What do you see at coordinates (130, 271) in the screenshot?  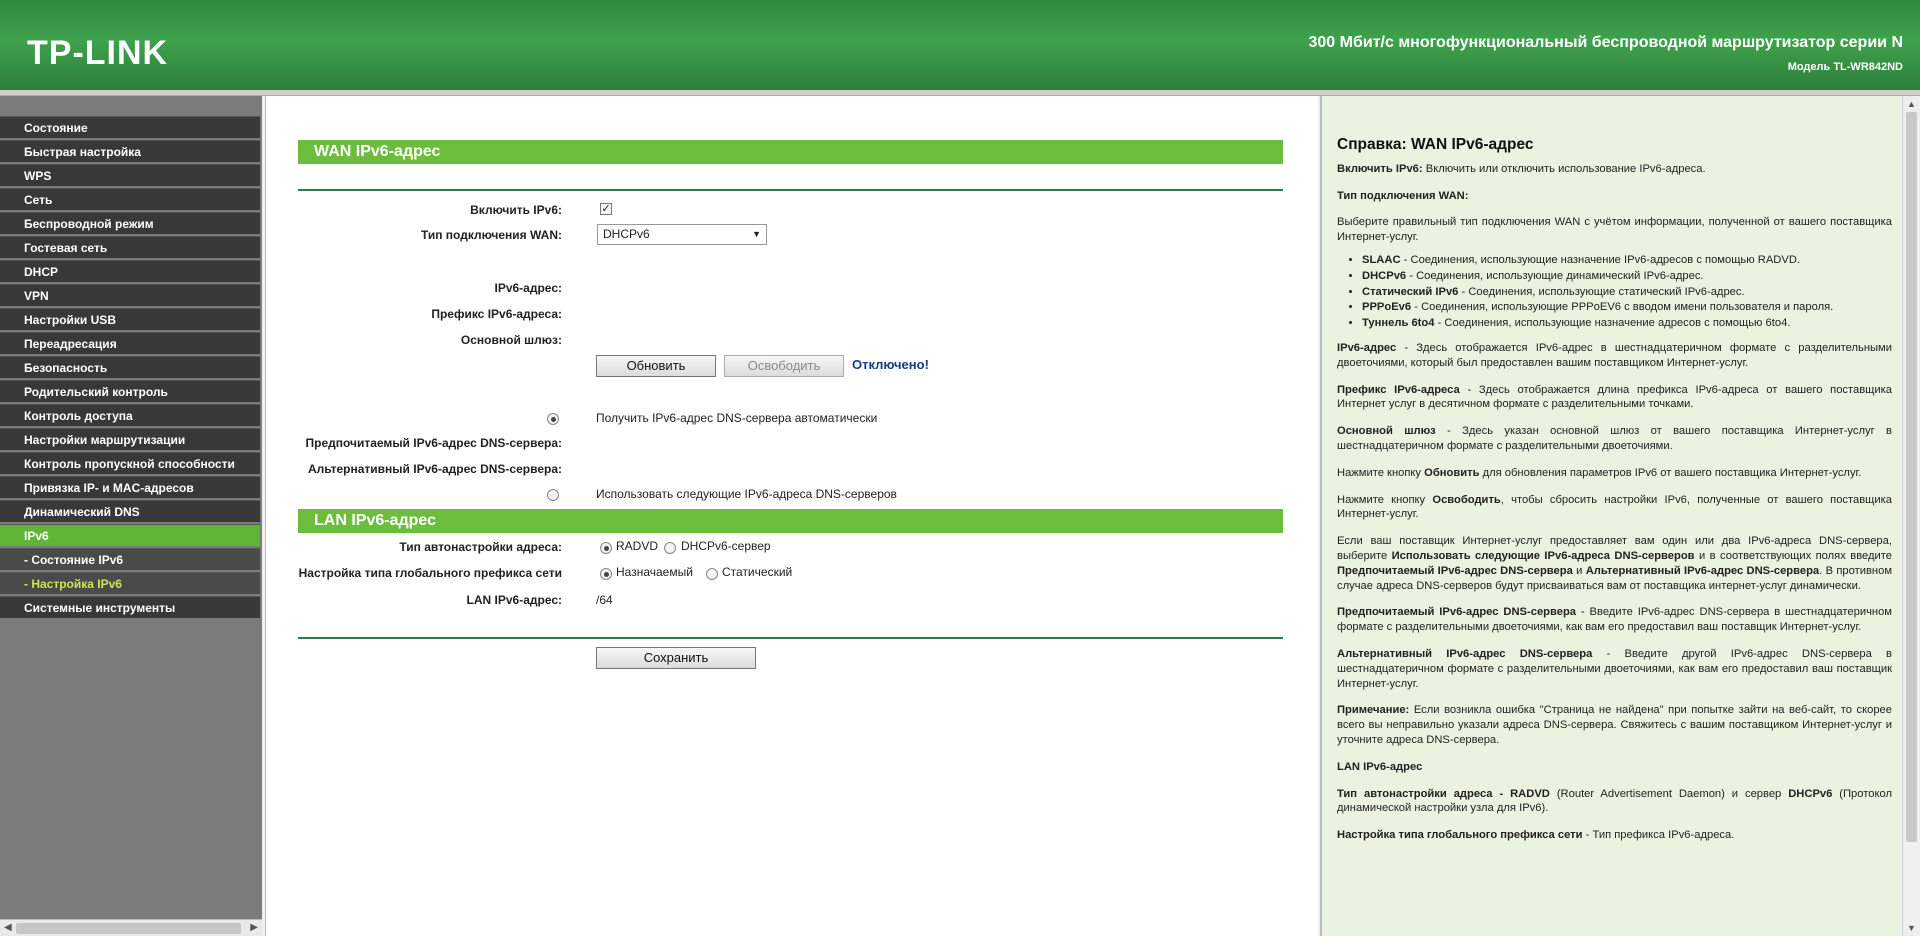 I see `sidebar-item-dhcp: DHCP` at bounding box center [130, 271].